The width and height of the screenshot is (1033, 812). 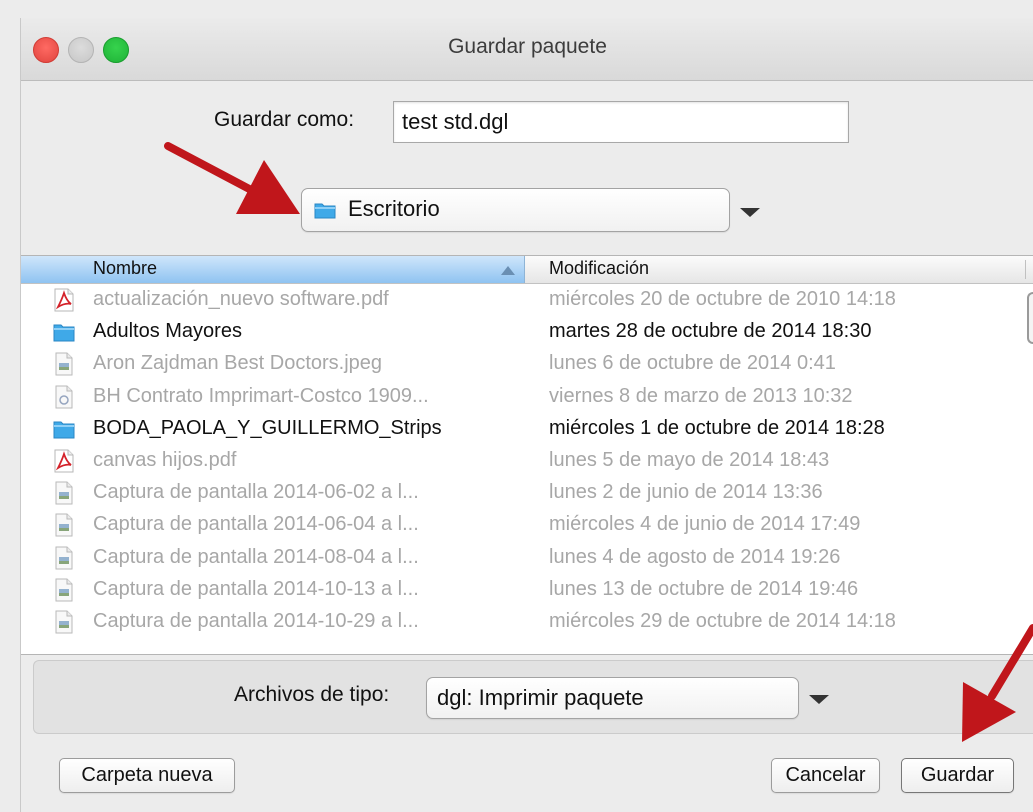 What do you see at coordinates (819, 699) in the screenshot?
I see `file-type-chevron-down-icon` at bounding box center [819, 699].